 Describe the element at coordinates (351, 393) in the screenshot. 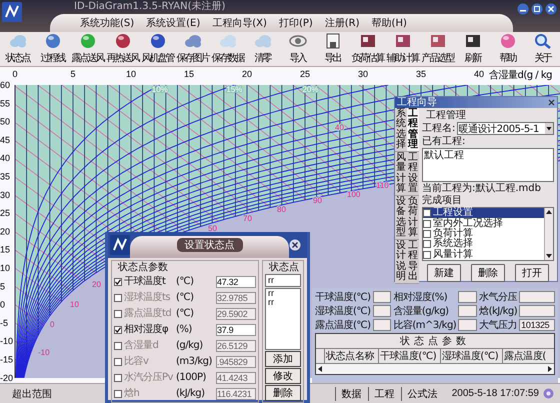

I see `status-tab: 数据` at that location.